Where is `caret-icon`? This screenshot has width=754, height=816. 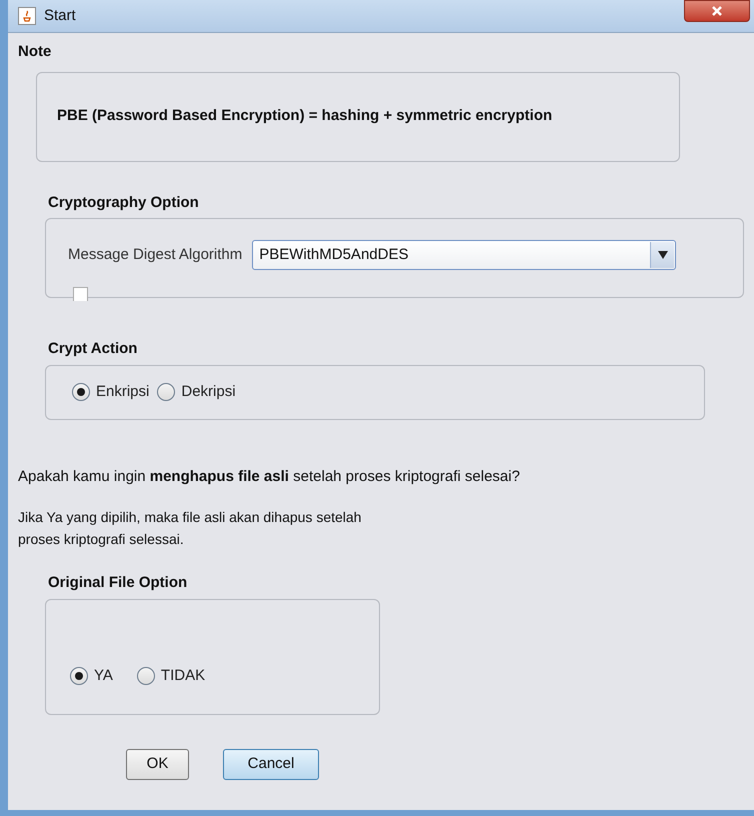
caret-icon is located at coordinates (662, 255).